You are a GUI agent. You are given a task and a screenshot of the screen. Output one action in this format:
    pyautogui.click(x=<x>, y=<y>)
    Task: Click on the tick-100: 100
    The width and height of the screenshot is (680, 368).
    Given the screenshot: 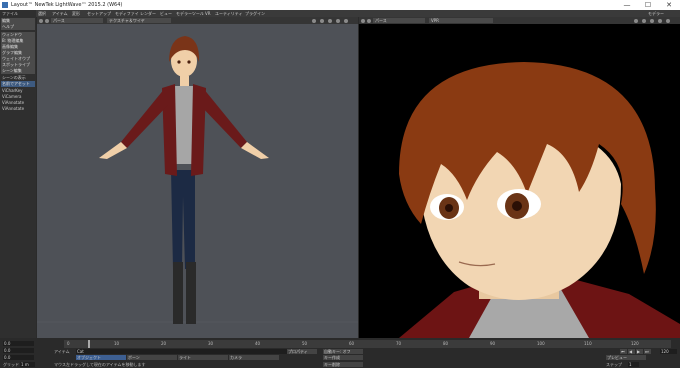 What is the action you would take?
    pyautogui.click(x=541, y=343)
    